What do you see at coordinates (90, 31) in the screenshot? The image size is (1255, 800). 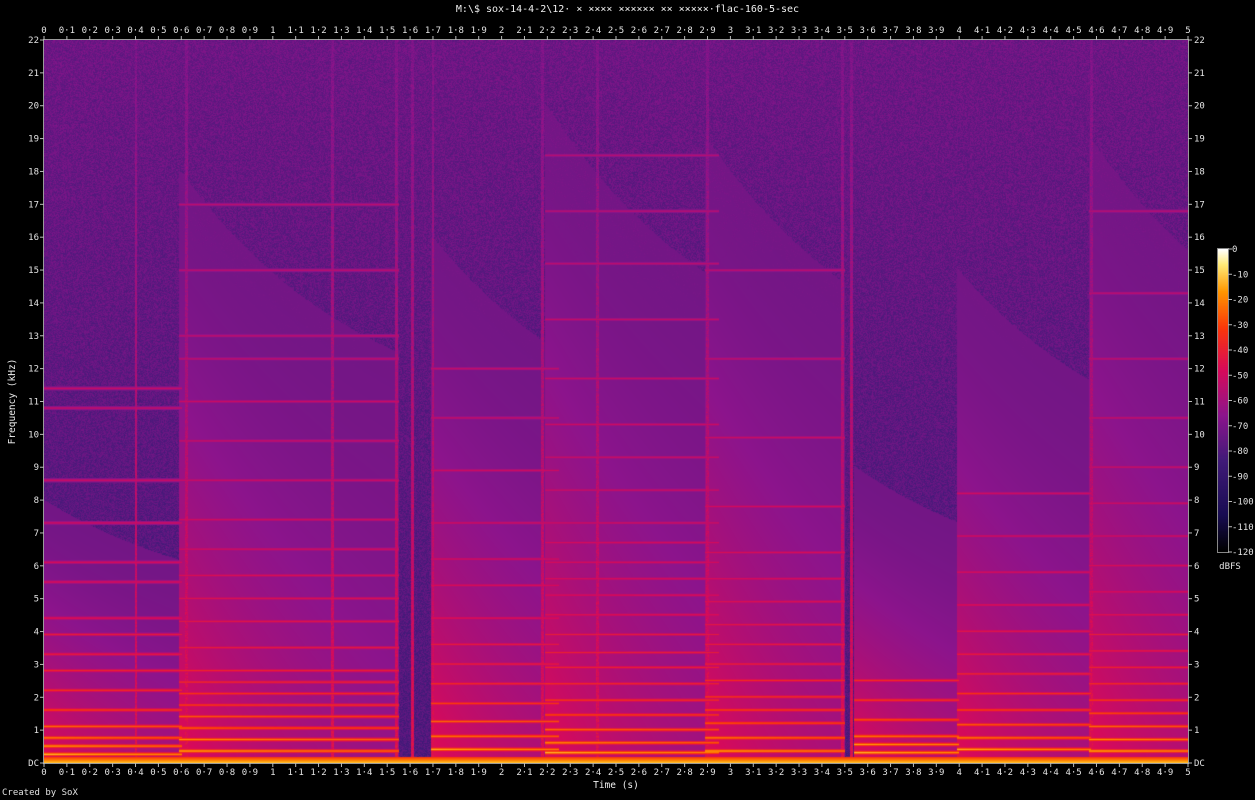 I see `x-tick-label-top: 0·2` at bounding box center [90, 31].